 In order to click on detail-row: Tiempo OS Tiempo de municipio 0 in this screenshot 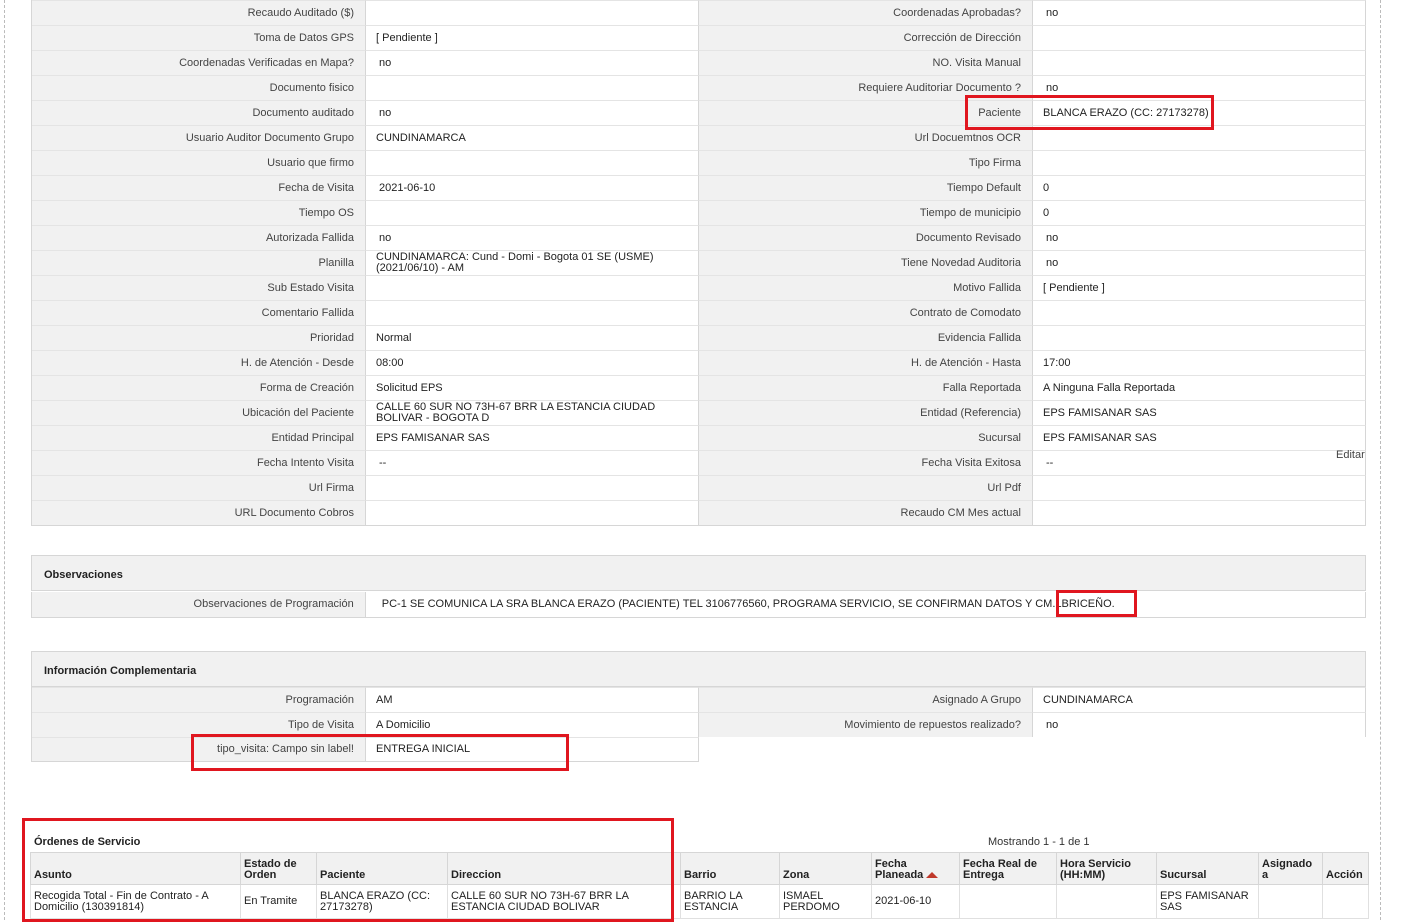, I will do `click(699, 212)`.